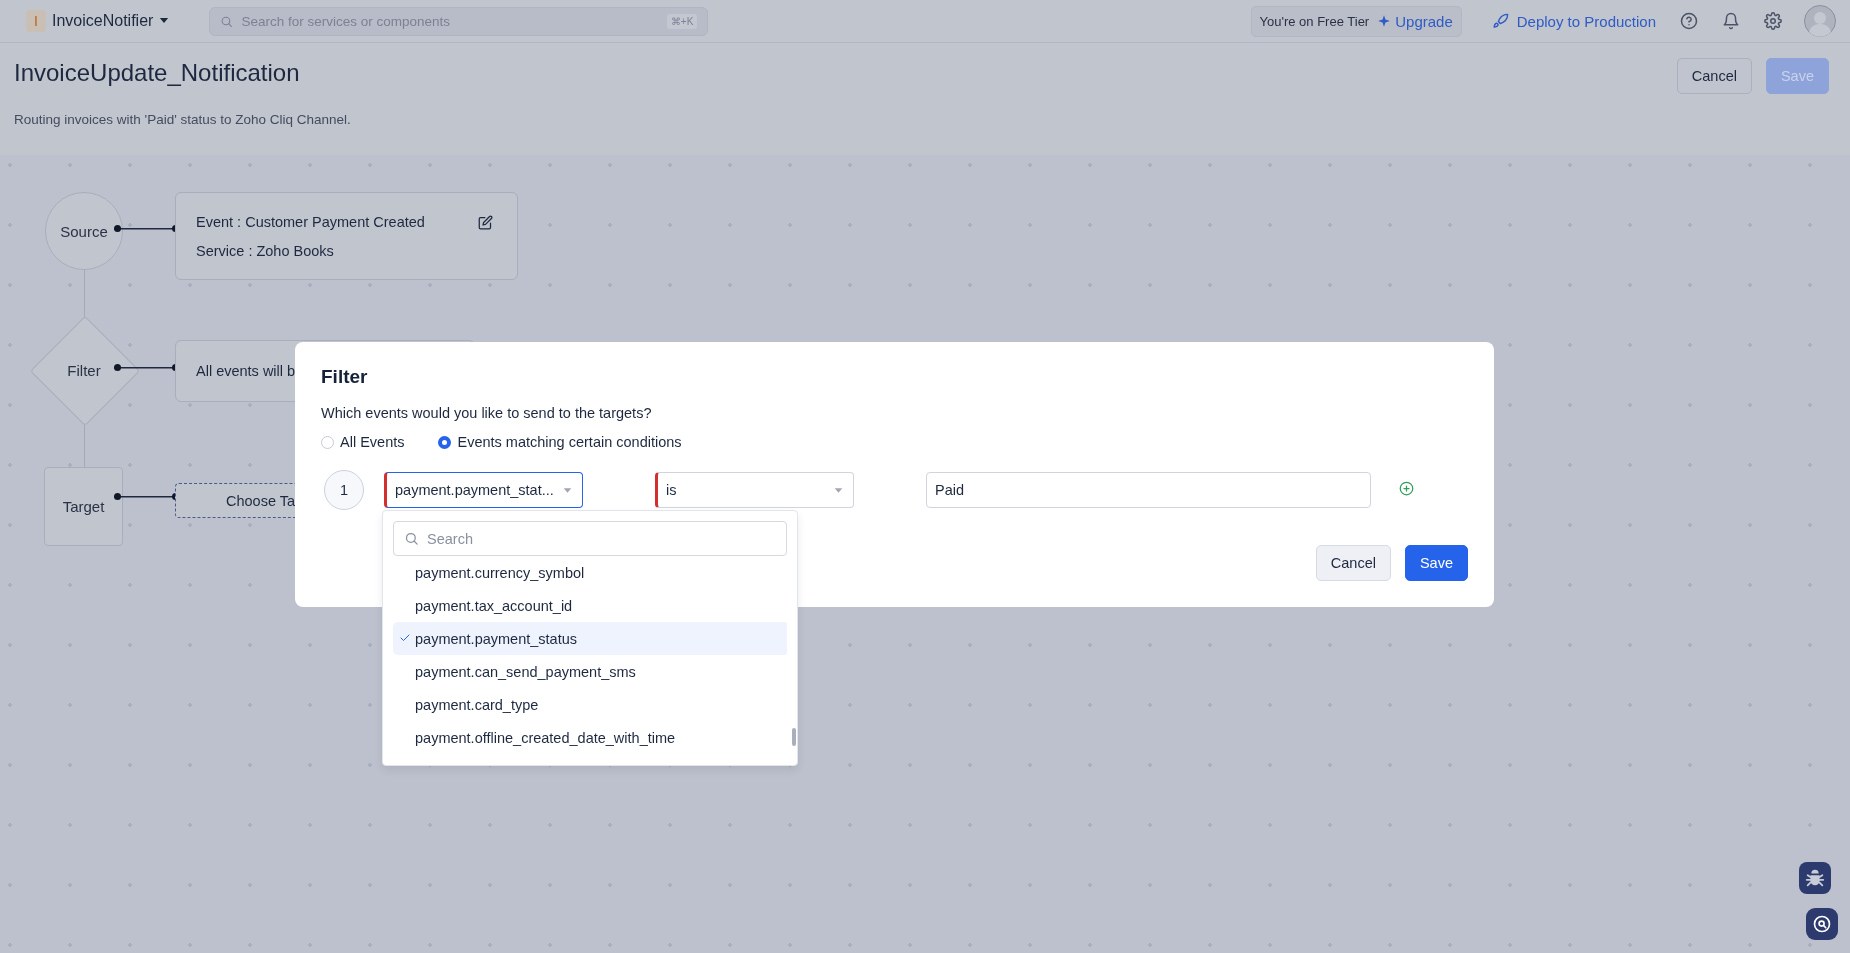  I want to click on deploy-button: Deploy to Production, so click(1573, 21).